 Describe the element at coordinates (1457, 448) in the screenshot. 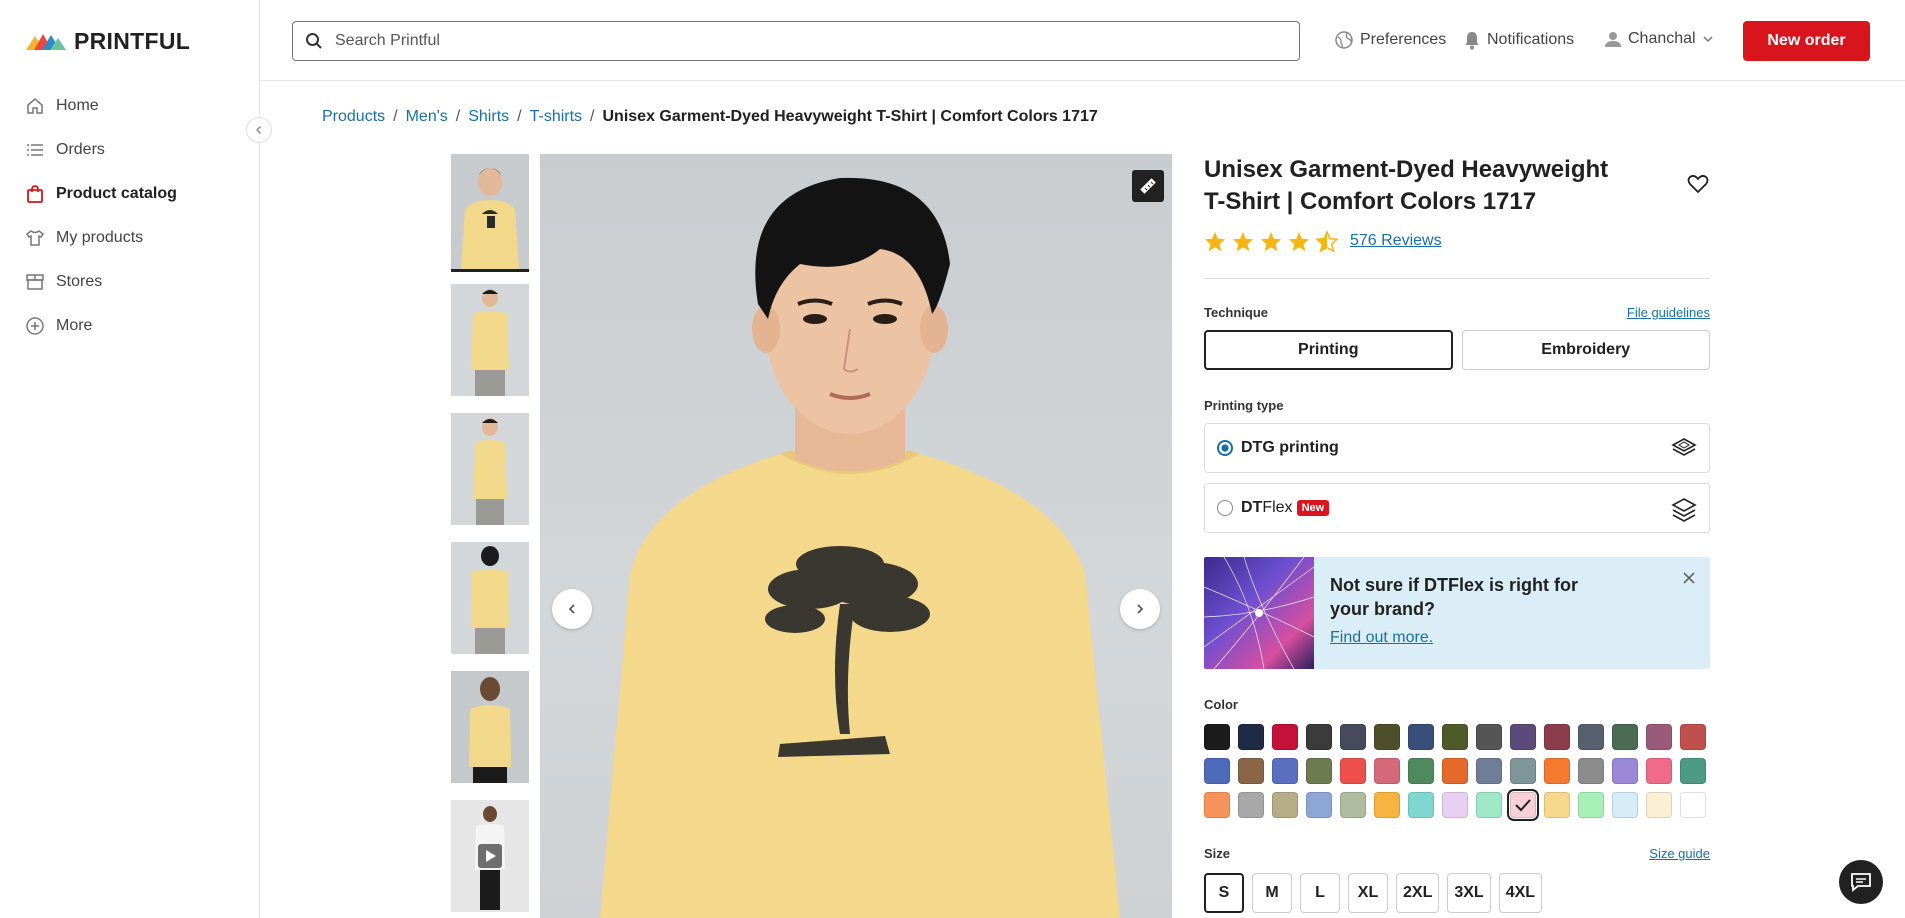

I see `dtg-printing-option: DTG printing` at that location.